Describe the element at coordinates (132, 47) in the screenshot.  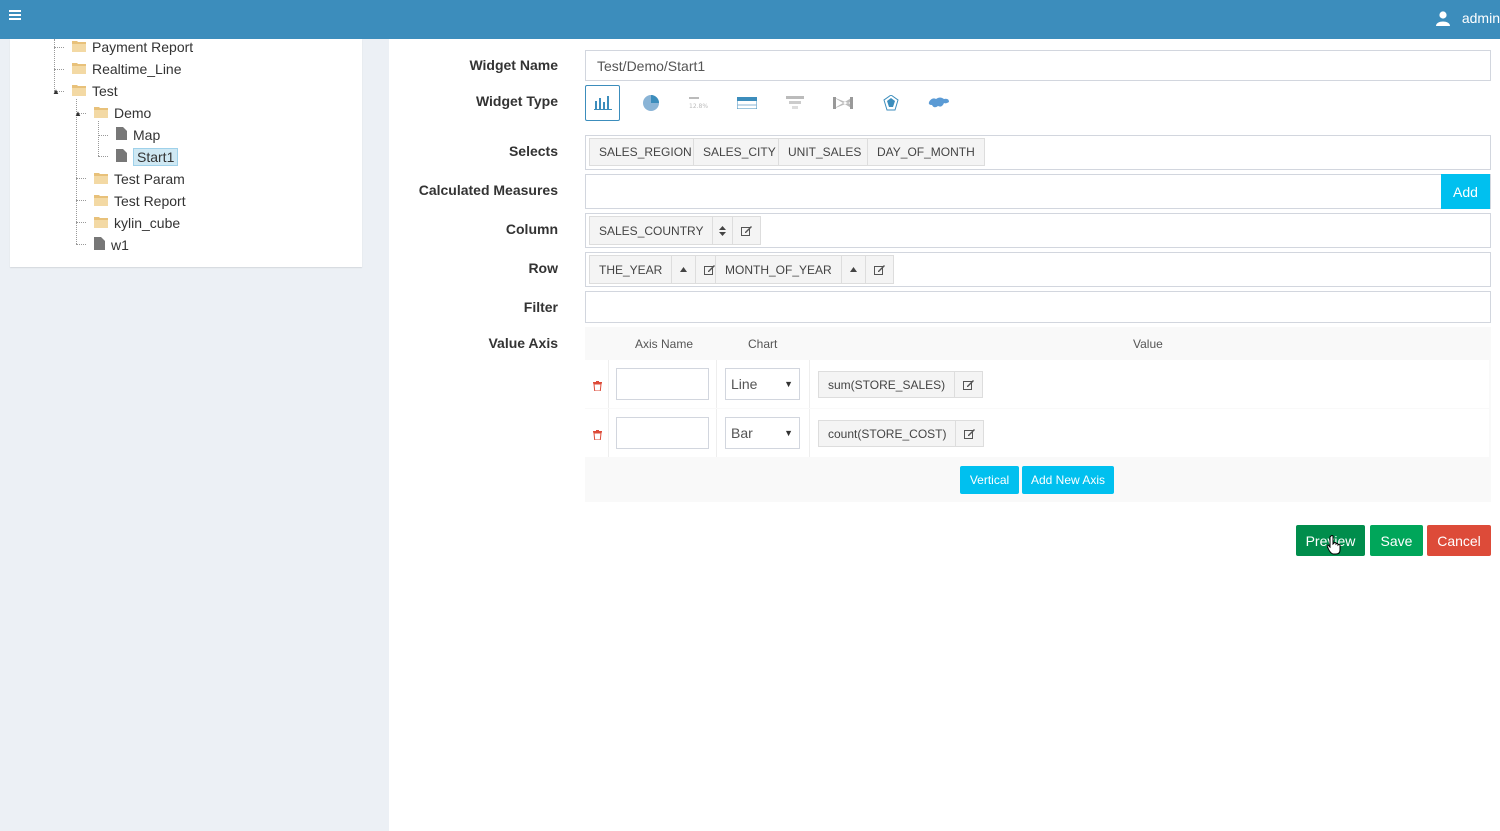
I see `tree-item-payment-report: Payment Report` at that location.